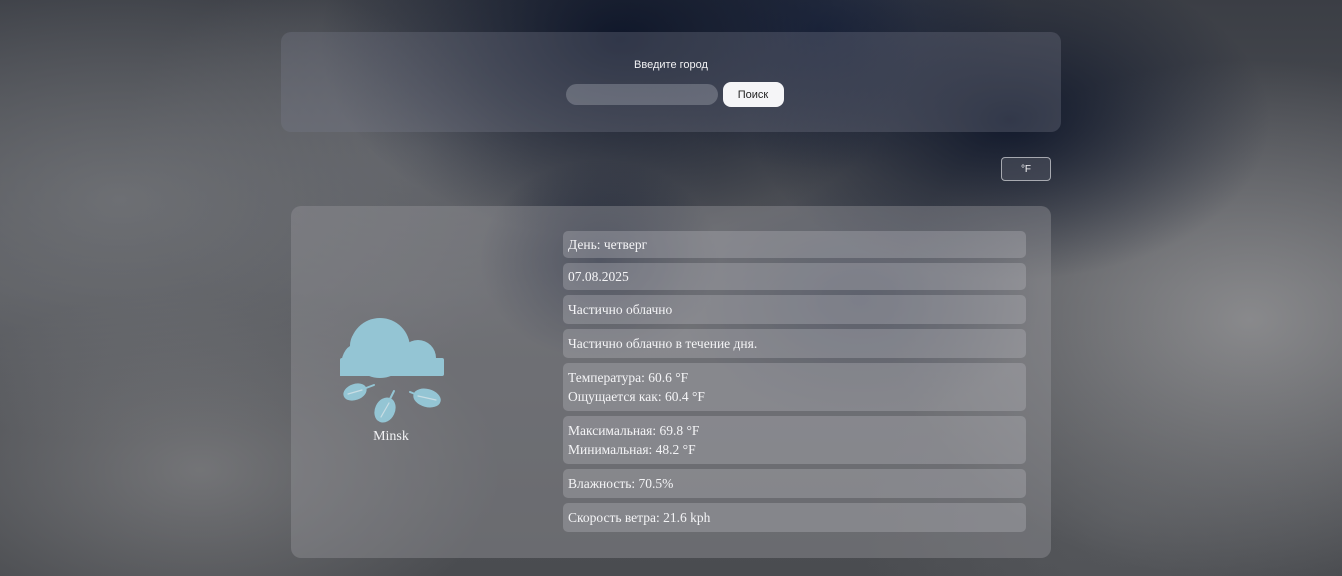  I want to click on condition-text: Частично облачно, so click(620, 309).